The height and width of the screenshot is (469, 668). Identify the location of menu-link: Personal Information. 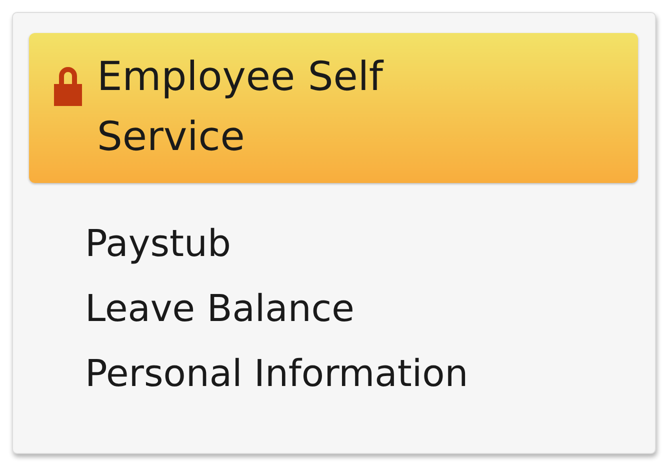
(276, 373).